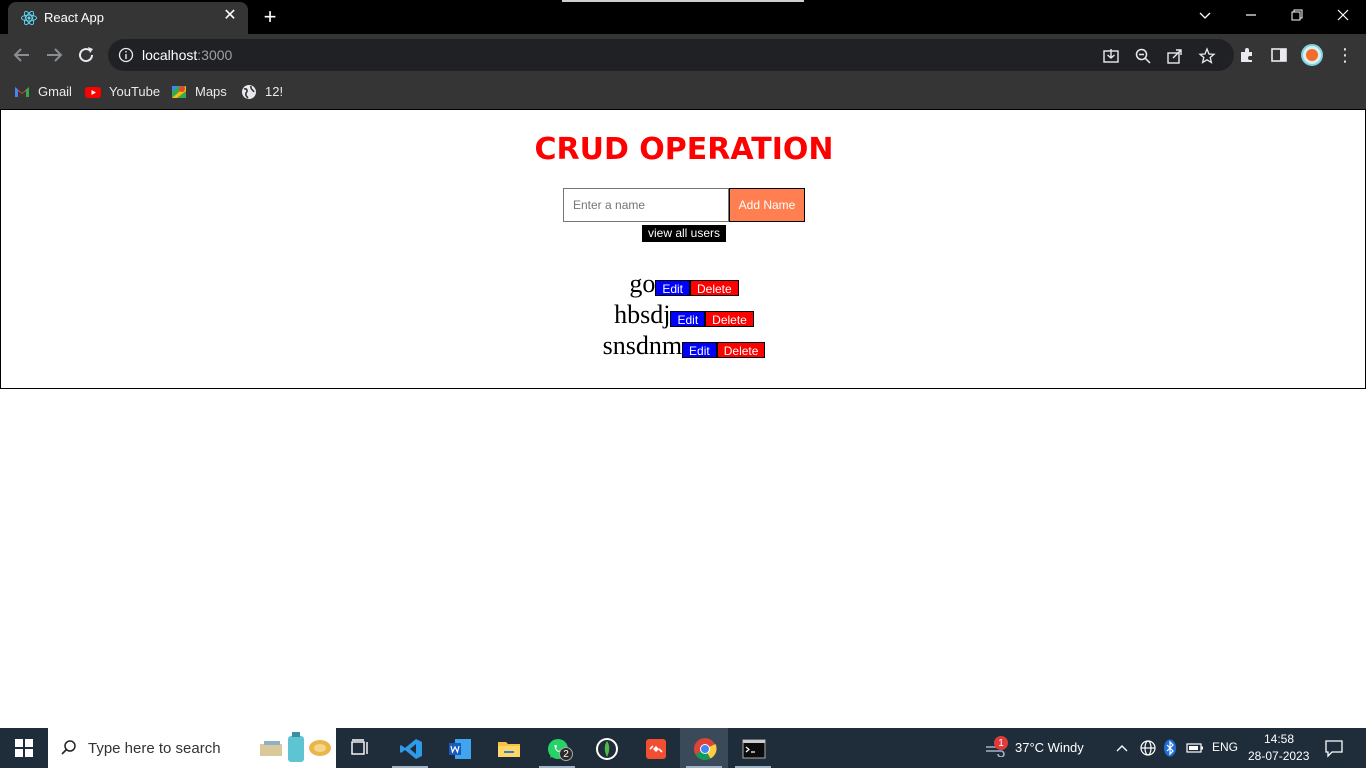  Describe the element at coordinates (1279, 55) in the screenshot. I see `side-panel-icon` at that location.